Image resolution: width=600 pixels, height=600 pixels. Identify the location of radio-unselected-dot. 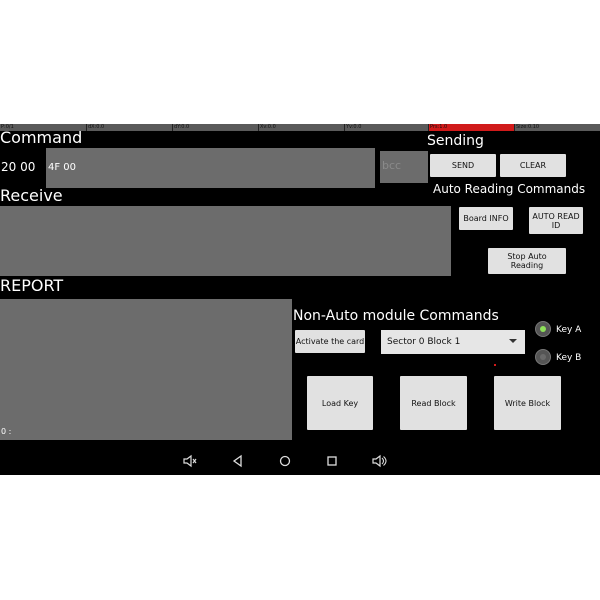
(543, 357).